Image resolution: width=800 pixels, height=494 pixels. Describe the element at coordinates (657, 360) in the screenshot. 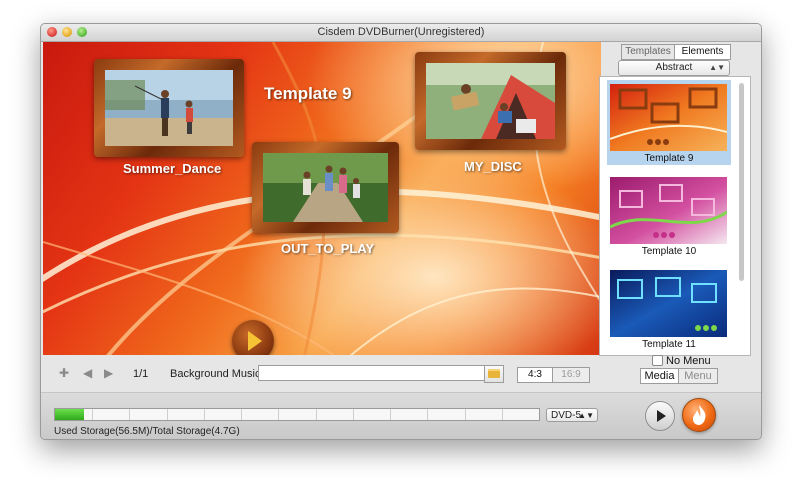

I see `no-menu-checkbox` at that location.